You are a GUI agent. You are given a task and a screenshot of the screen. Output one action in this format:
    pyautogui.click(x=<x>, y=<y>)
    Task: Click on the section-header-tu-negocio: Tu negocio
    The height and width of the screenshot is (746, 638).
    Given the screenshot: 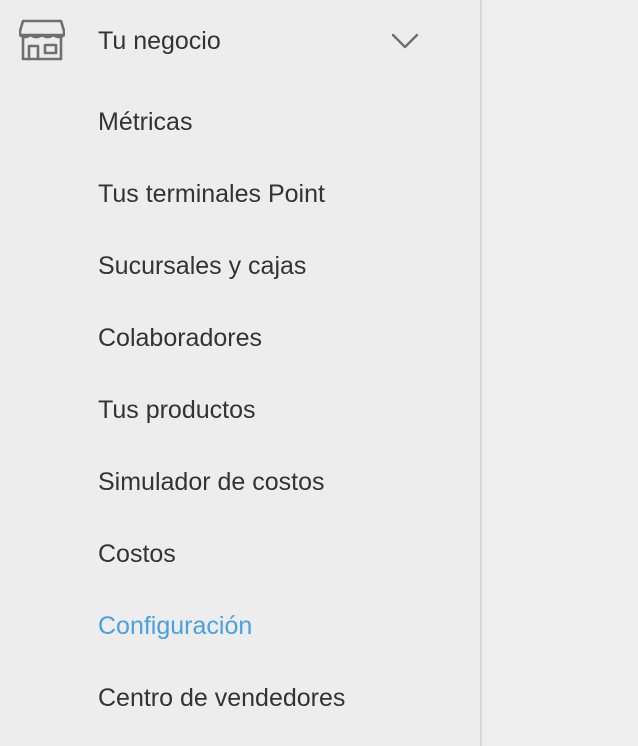 What is the action you would take?
    pyautogui.click(x=240, y=41)
    